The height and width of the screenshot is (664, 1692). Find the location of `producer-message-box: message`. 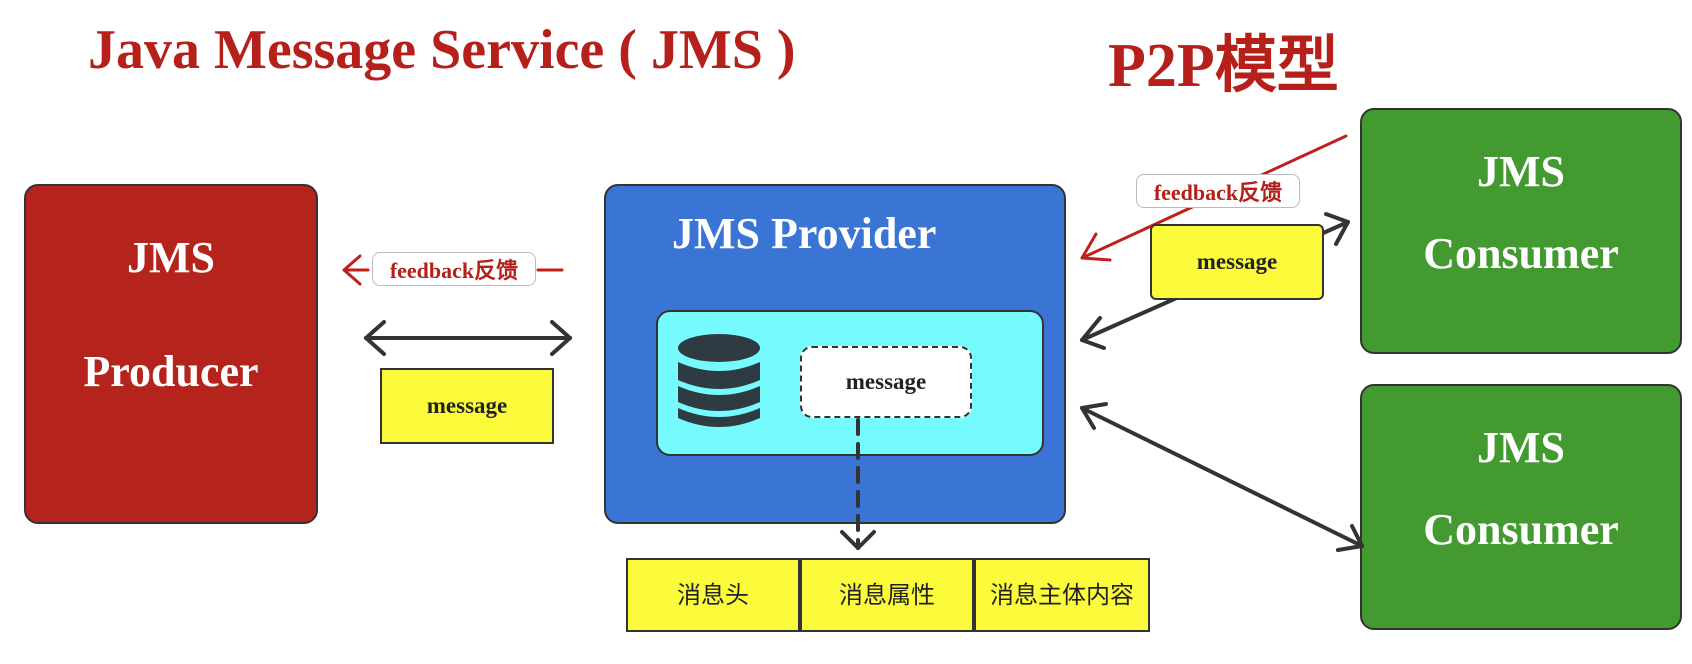

producer-message-box: message is located at coordinates (467, 406).